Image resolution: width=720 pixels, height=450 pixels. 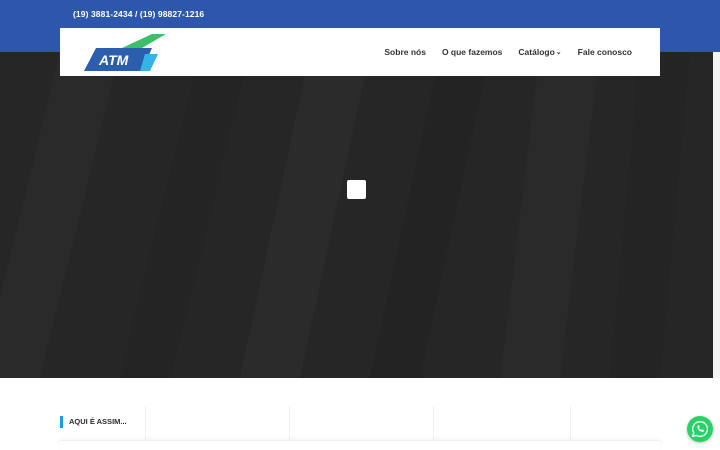 What do you see at coordinates (113, 60) in the screenshot?
I see `logo-text: ATM` at bounding box center [113, 60].